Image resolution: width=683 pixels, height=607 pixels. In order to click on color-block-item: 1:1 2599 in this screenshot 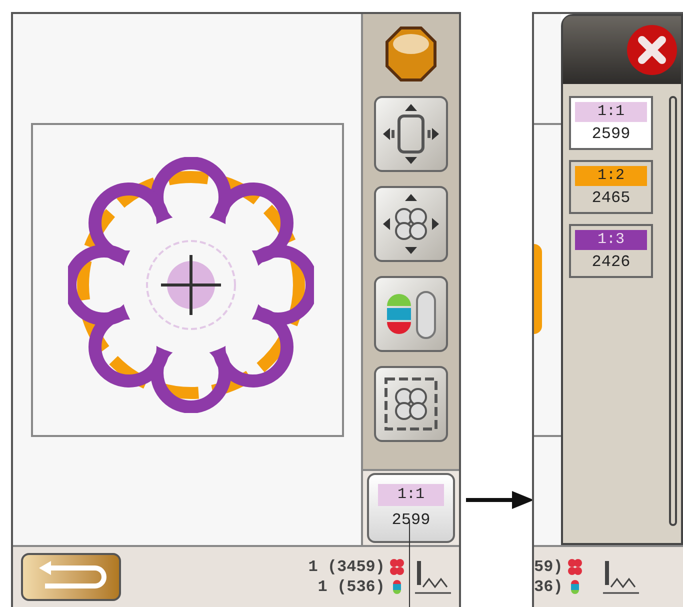, I will do `click(611, 123)`.